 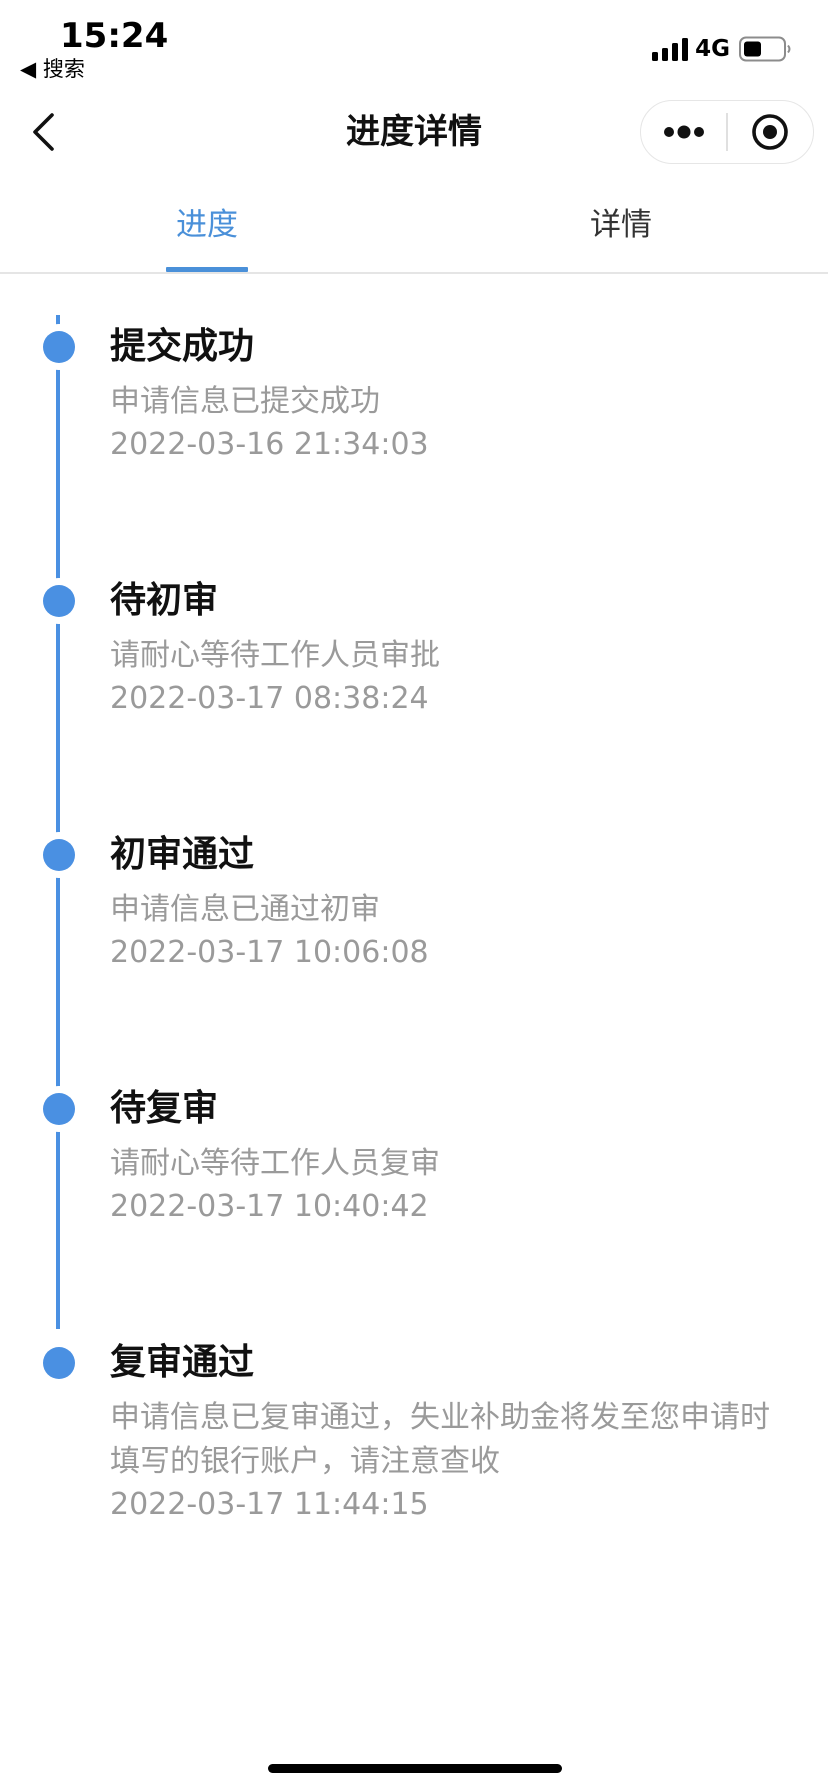 What do you see at coordinates (727, 132) in the screenshot?
I see `mini-program-capsule` at bounding box center [727, 132].